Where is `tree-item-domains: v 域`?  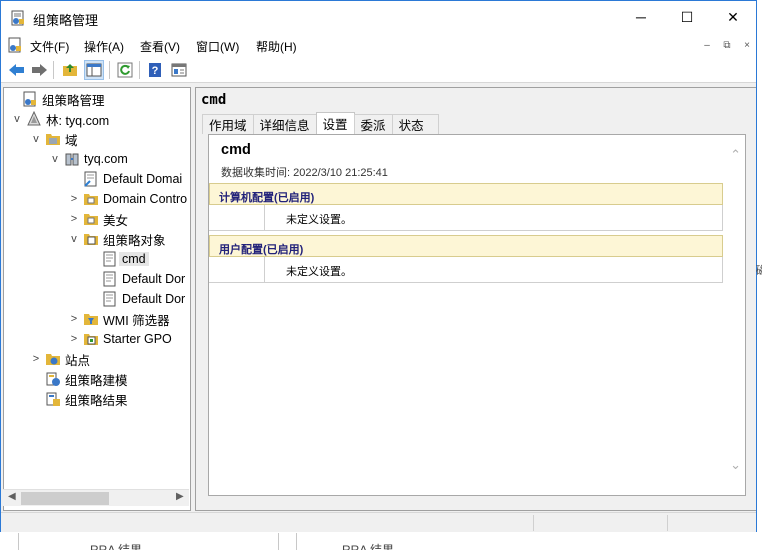
tree-item-domains: v 域 is located at coordinates (53, 139).